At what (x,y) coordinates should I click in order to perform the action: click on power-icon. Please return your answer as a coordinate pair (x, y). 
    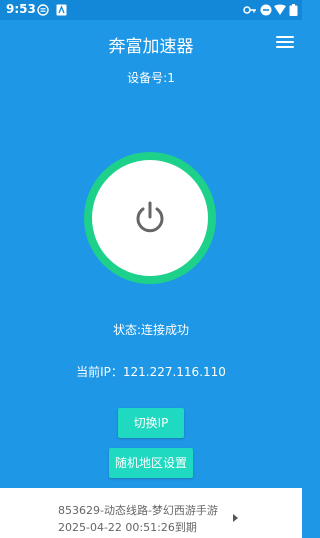
    Looking at the image, I should click on (150, 217).